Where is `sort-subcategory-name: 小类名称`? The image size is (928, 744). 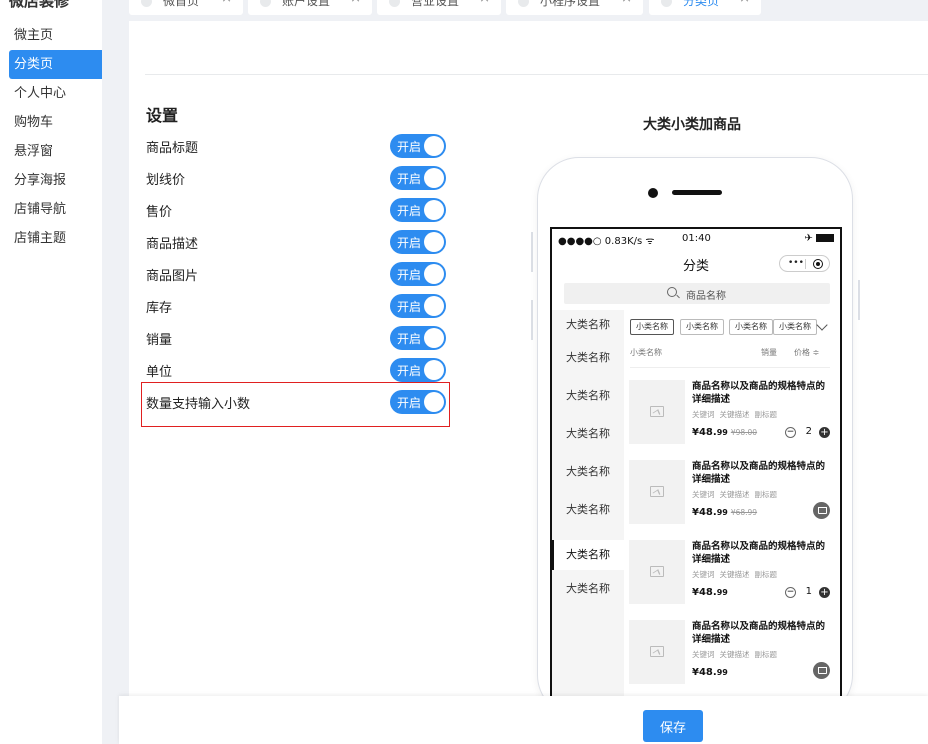 sort-subcategory-name: 小类名称 is located at coordinates (646, 352).